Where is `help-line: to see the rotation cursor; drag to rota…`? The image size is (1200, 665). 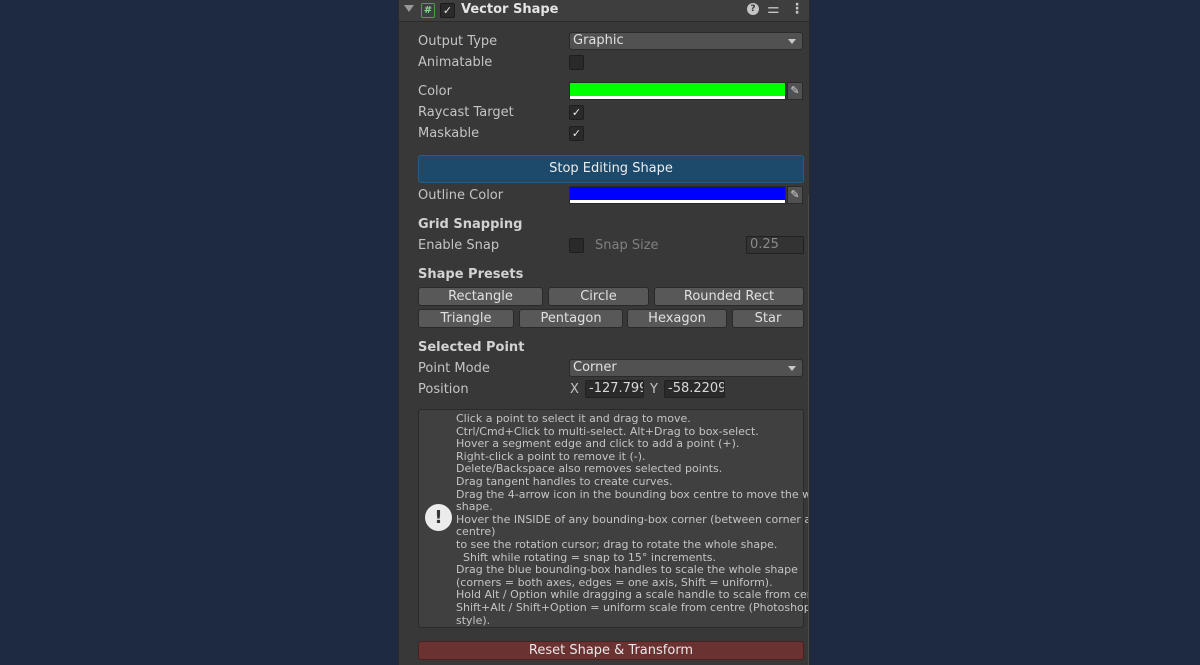 help-line: to see the rotation cursor; drag to rota… is located at coordinates (617, 544).